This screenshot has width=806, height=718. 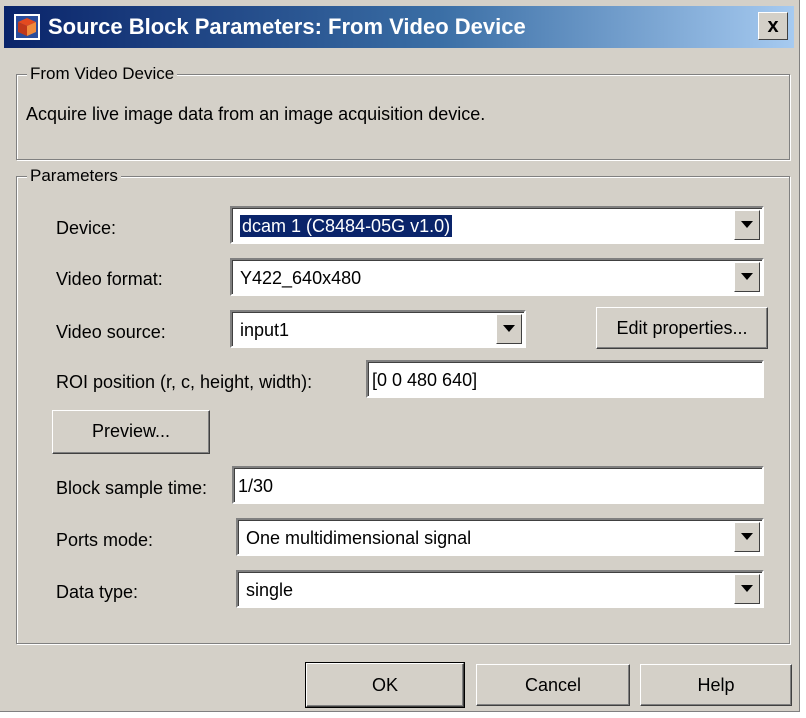 What do you see at coordinates (184, 382) in the screenshot?
I see `roi-position-label: ROI position (r, c, height, width):` at bounding box center [184, 382].